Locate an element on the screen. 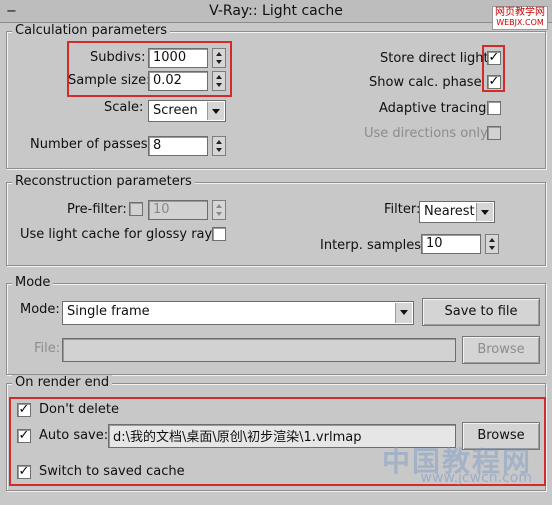 The image size is (552, 505). file-label: File: is located at coordinates (47, 348).